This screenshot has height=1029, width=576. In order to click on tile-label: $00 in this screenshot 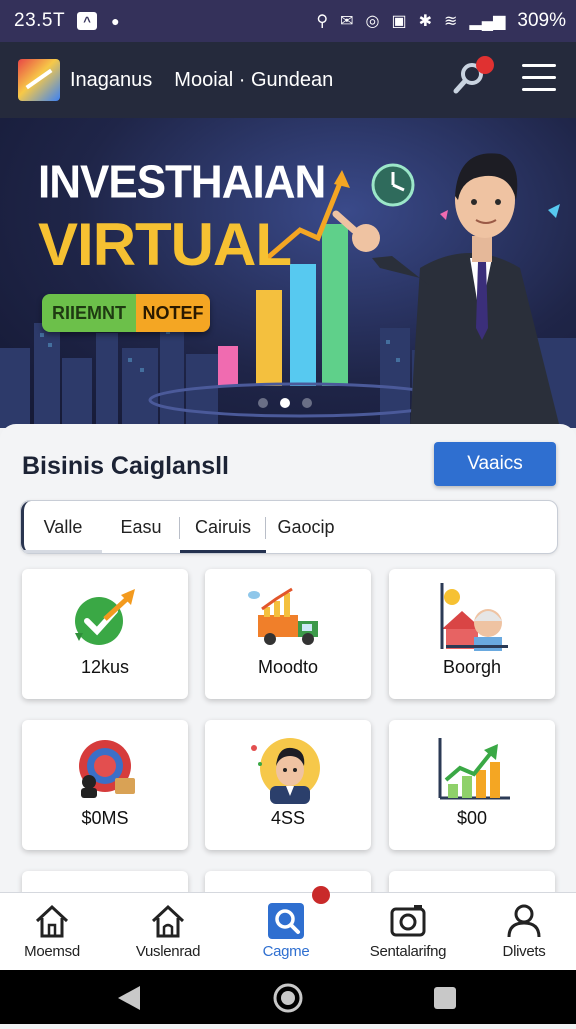, I will do `click(472, 818)`.